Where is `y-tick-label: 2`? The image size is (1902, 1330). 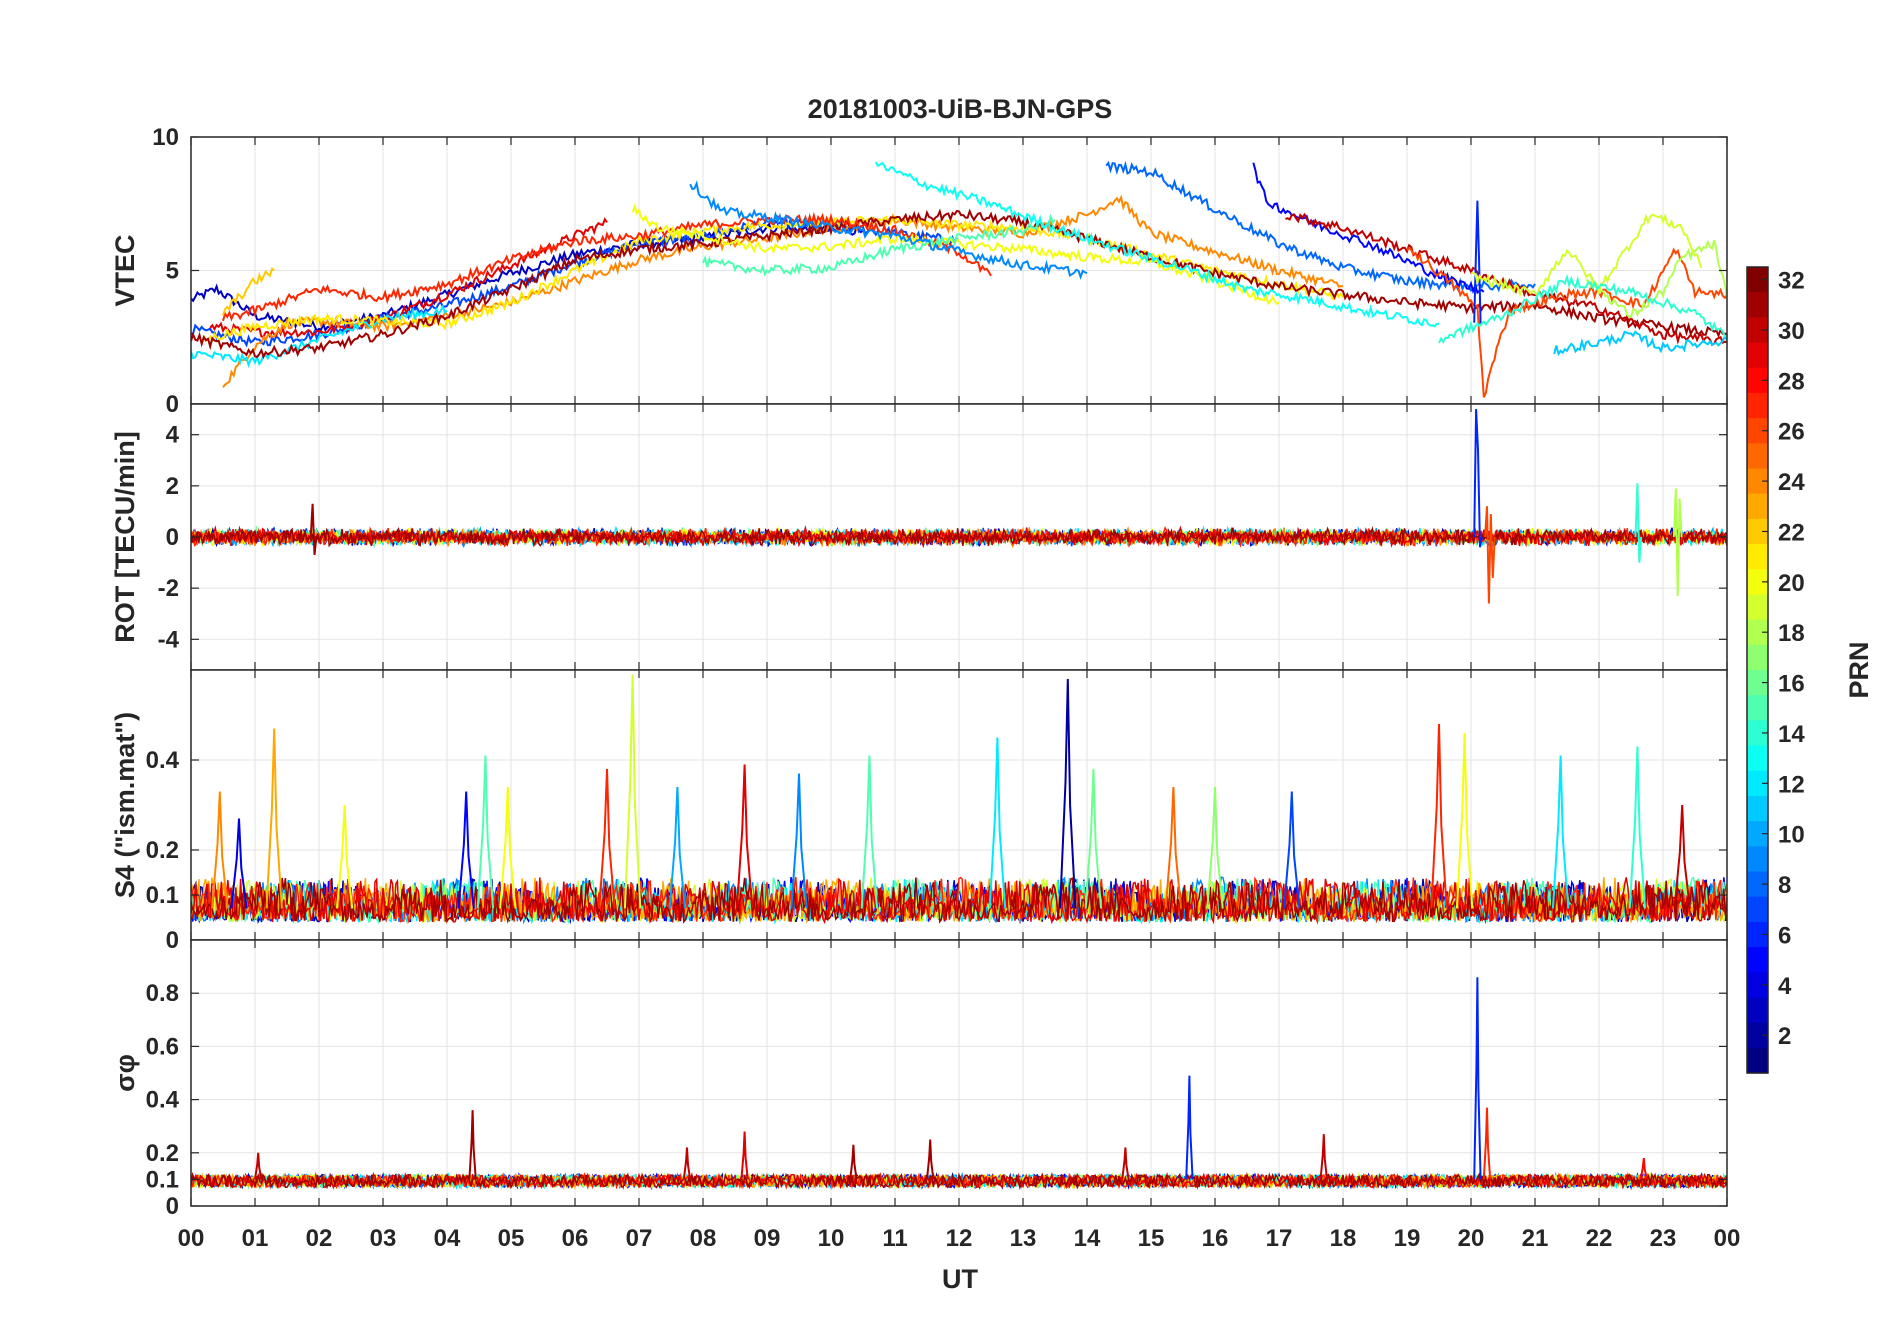
y-tick-label: 2 is located at coordinates (172, 486).